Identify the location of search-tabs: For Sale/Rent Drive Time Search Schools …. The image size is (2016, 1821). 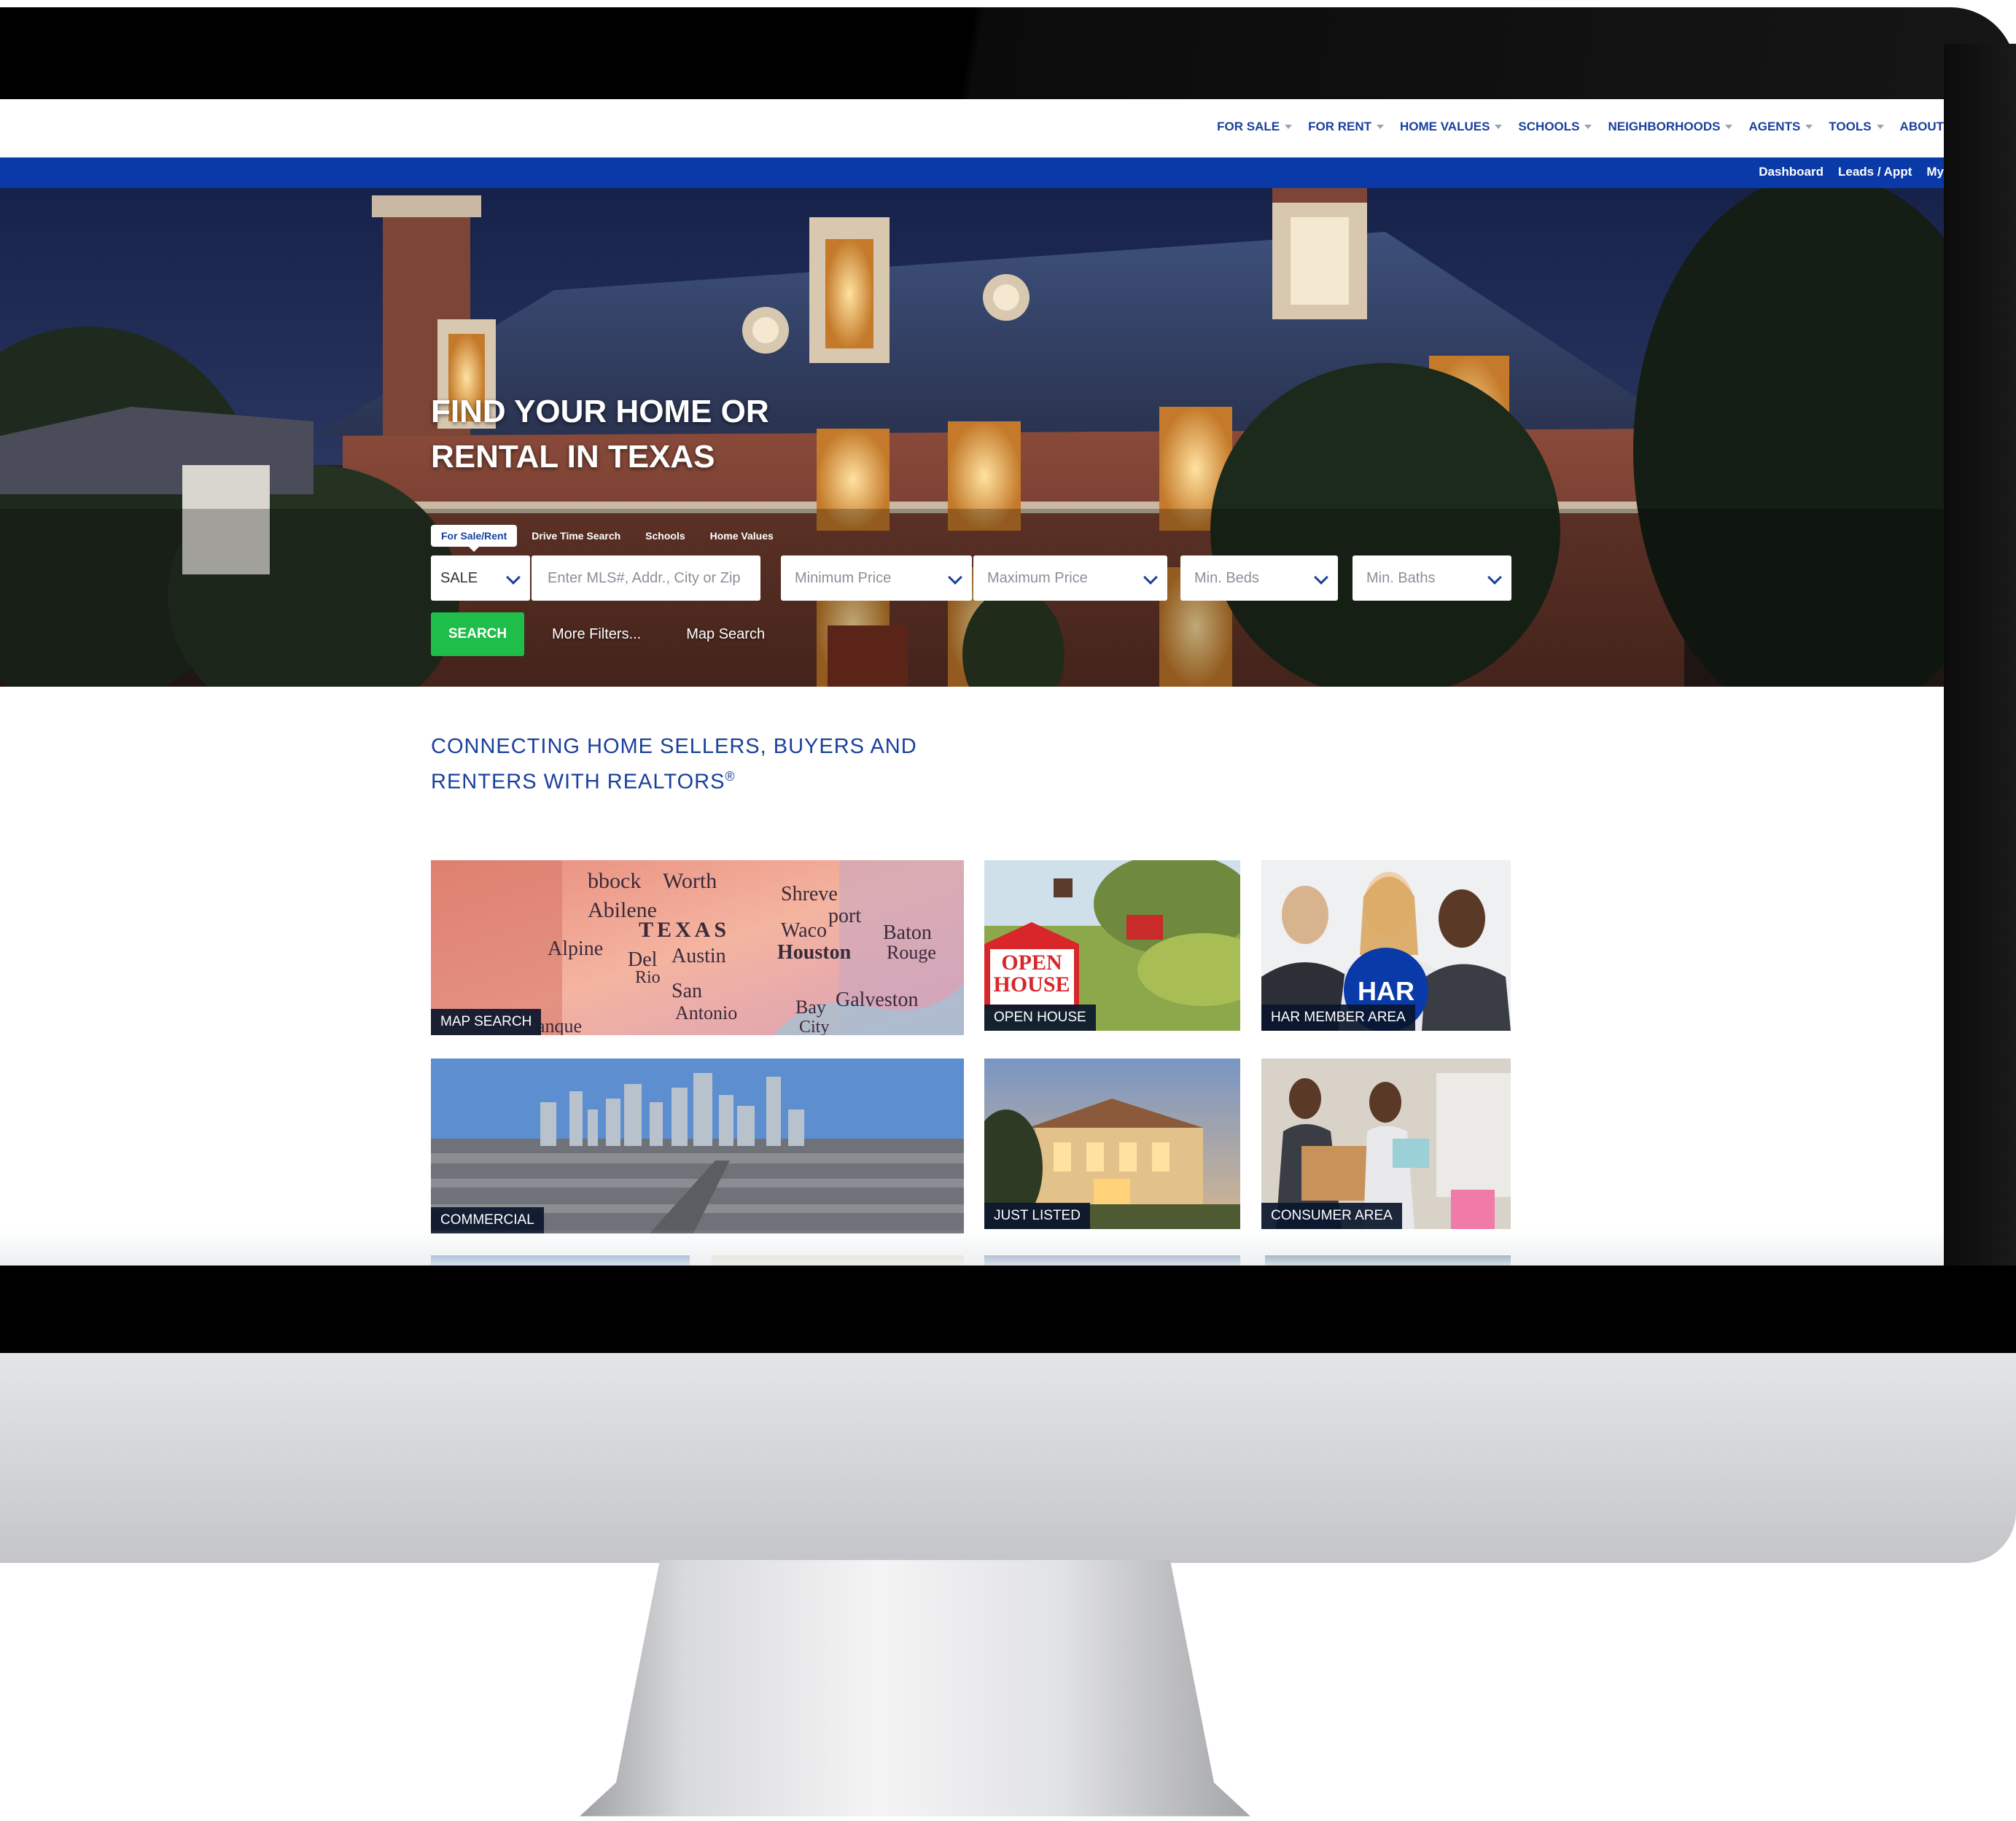
(607, 538).